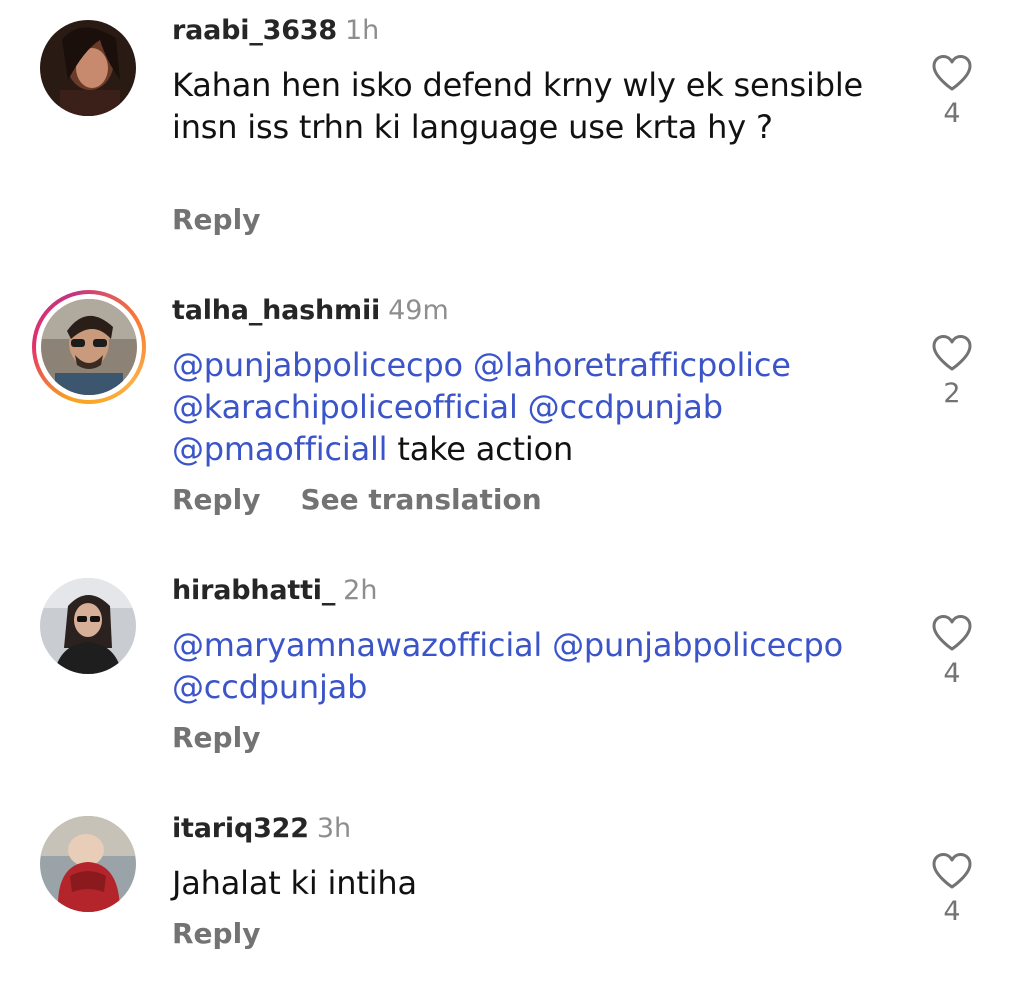 The width and height of the screenshot is (1024, 985). Describe the element at coordinates (345, 407) in the screenshot. I see `mention-link: @karachipoliceofficial` at that location.